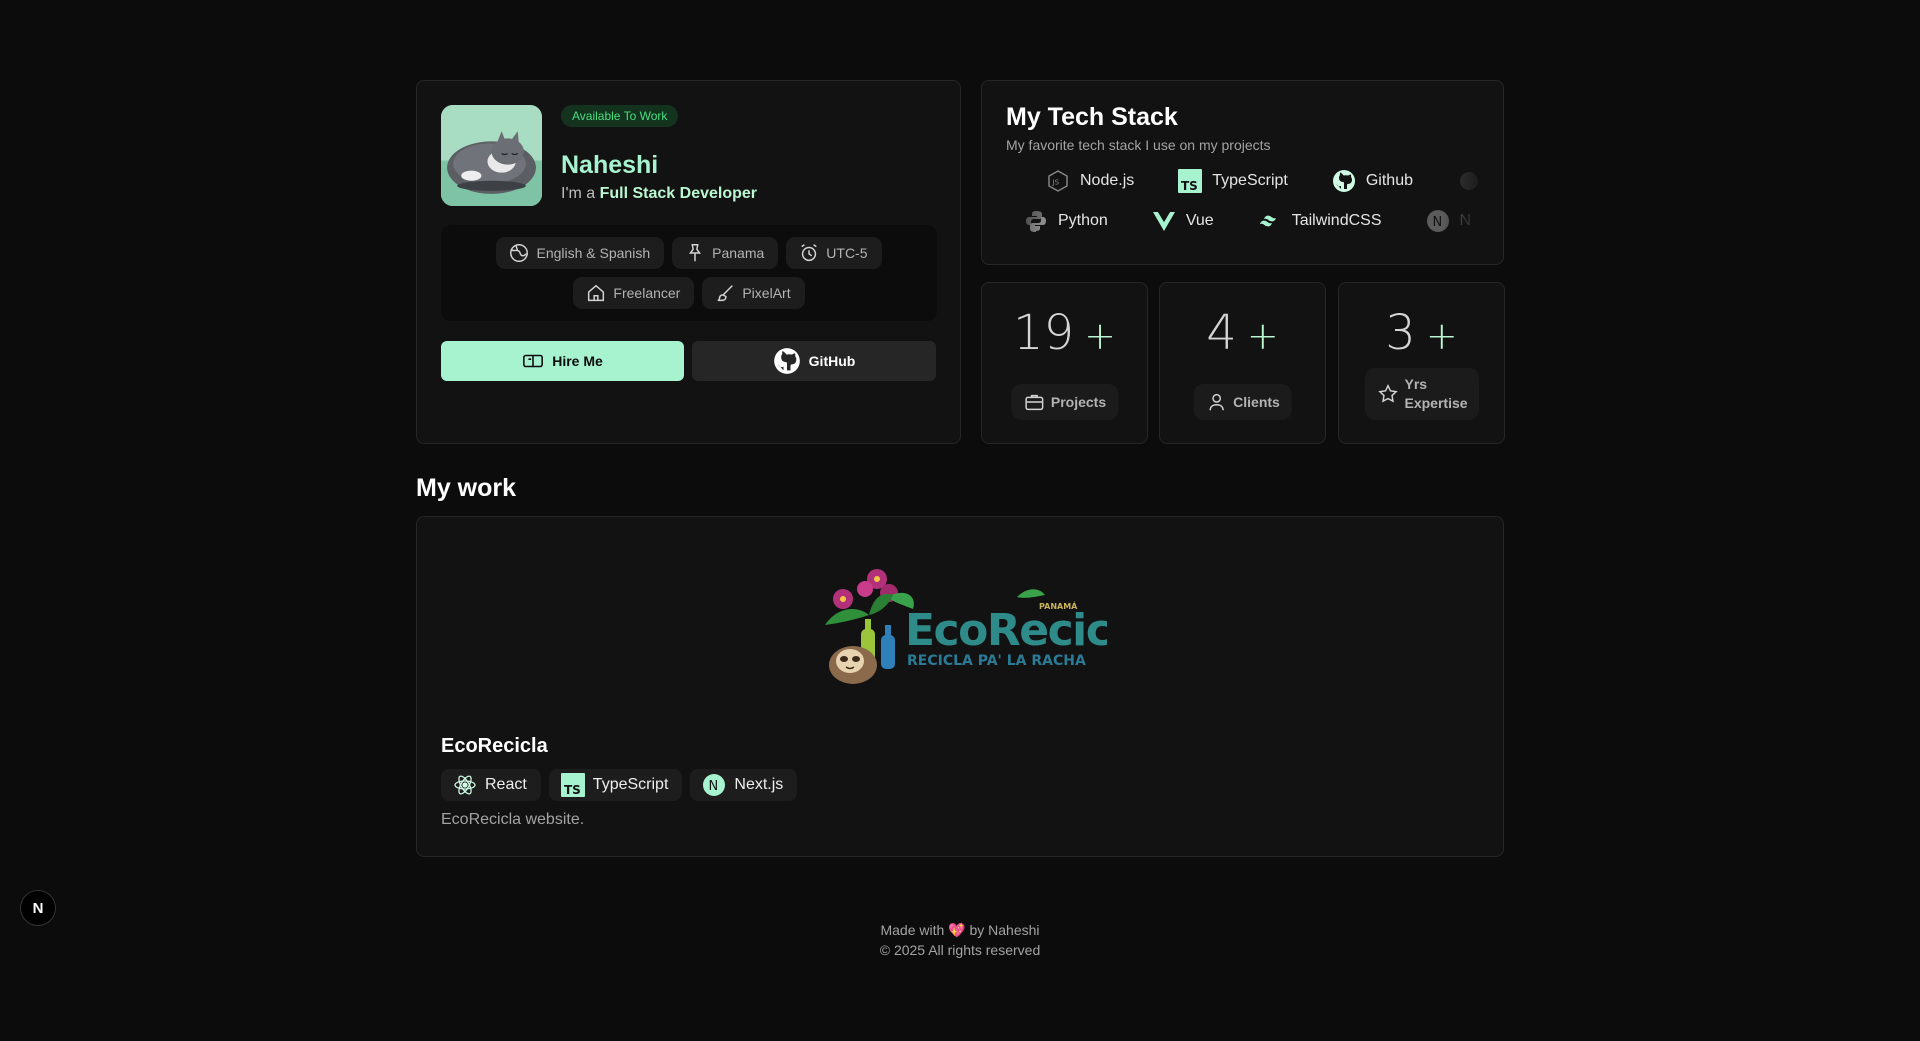 Image resolution: width=1920 pixels, height=1041 pixels. What do you see at coordinates (957, 930) in the screenshot?
I see `heart-icon: 💖` at bounding box center [957, 930].